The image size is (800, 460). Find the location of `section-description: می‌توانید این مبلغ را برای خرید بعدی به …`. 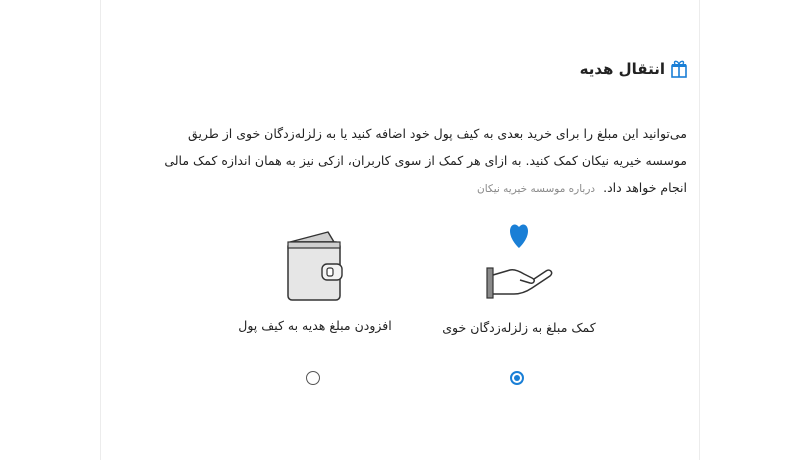

section-description: می‌توانید این مبلغ را برای خرید بعدی به … is located at coordinates (417, 161).